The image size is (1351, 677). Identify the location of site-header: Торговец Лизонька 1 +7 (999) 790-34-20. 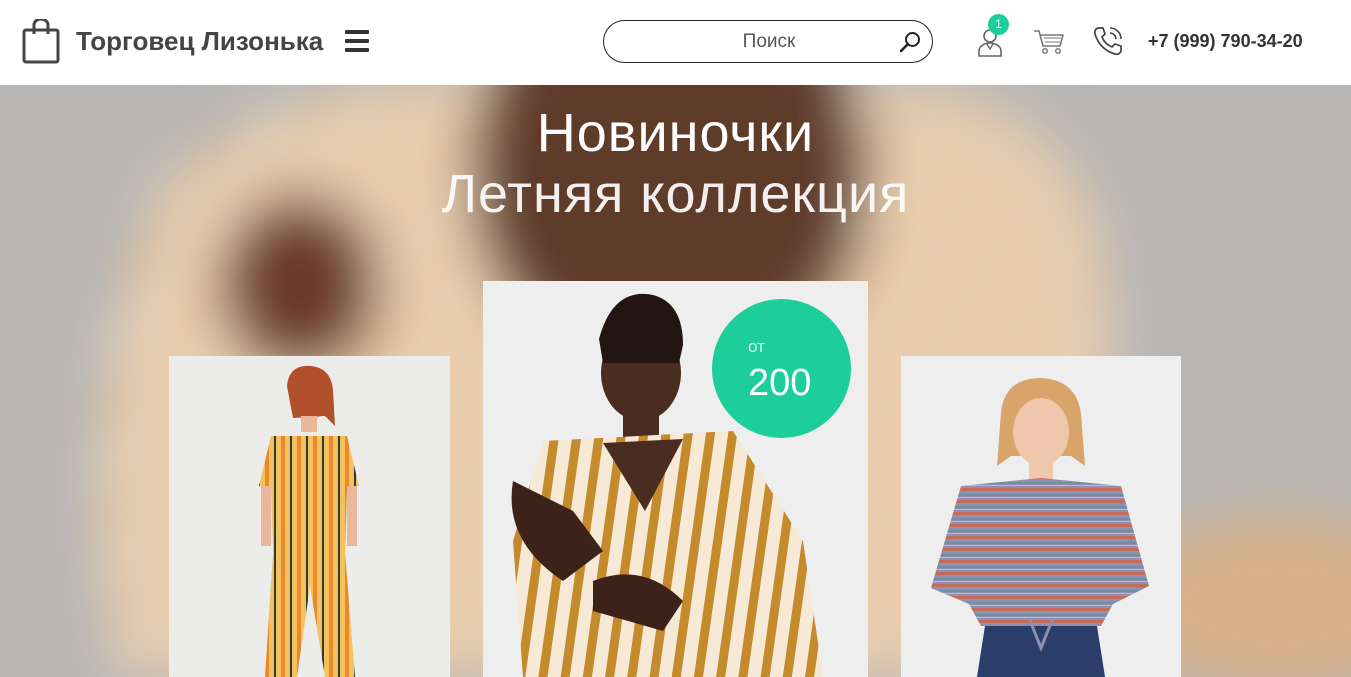
(675, 42).